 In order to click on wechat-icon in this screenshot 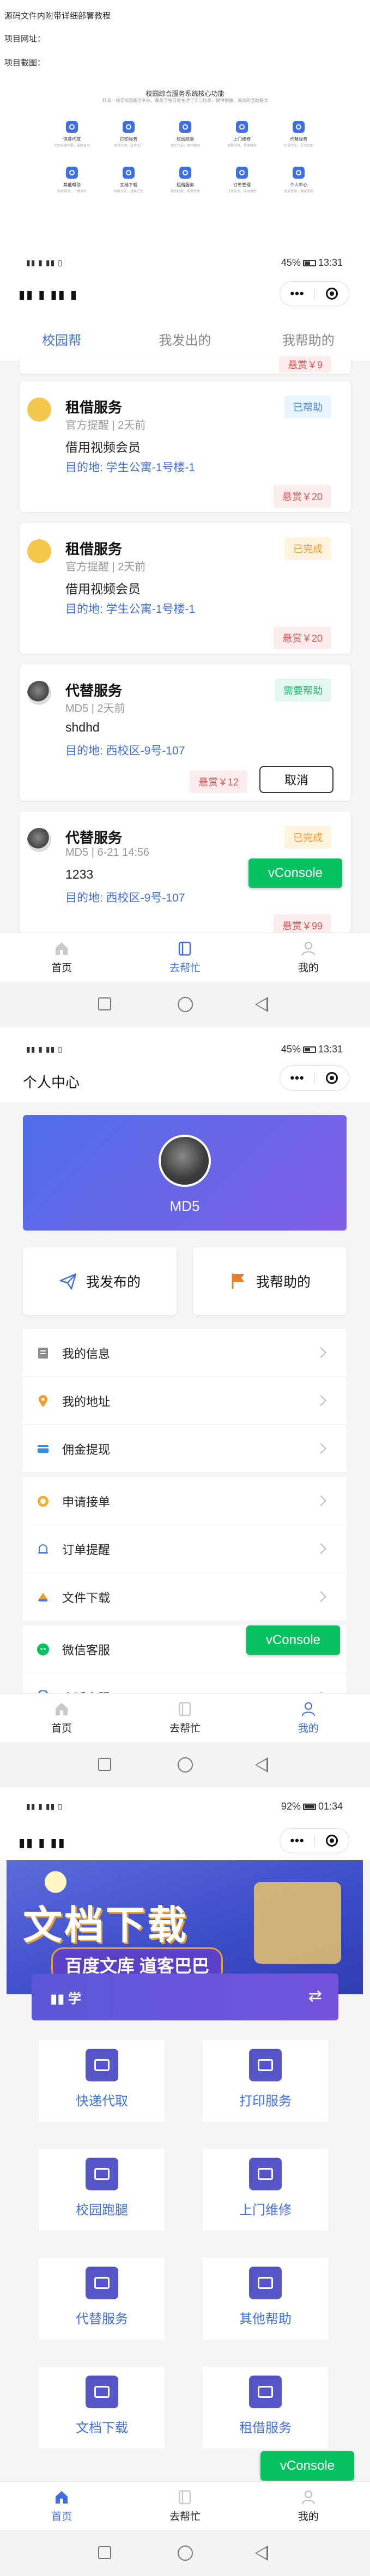, I will do `click(43, 1649)`.